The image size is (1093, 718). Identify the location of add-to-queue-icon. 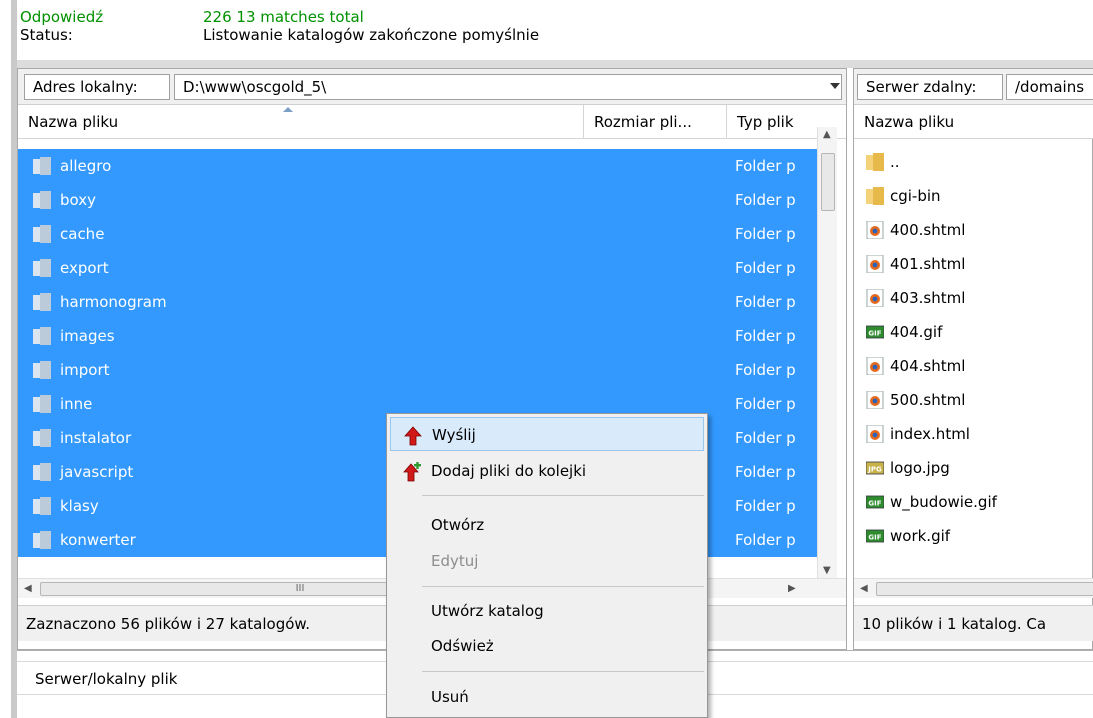
(412, 472).